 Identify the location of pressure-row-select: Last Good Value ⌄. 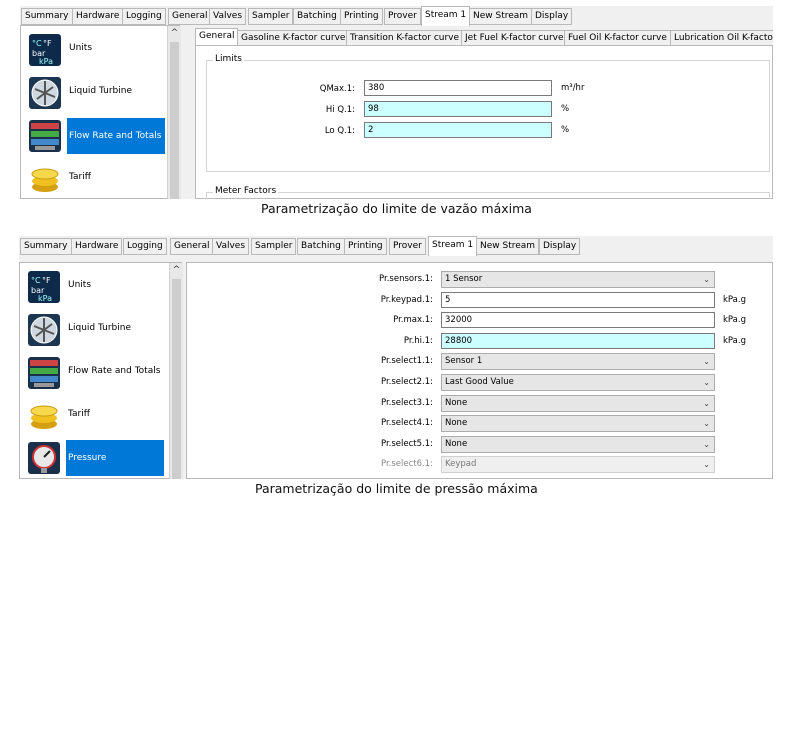
(578, 382).